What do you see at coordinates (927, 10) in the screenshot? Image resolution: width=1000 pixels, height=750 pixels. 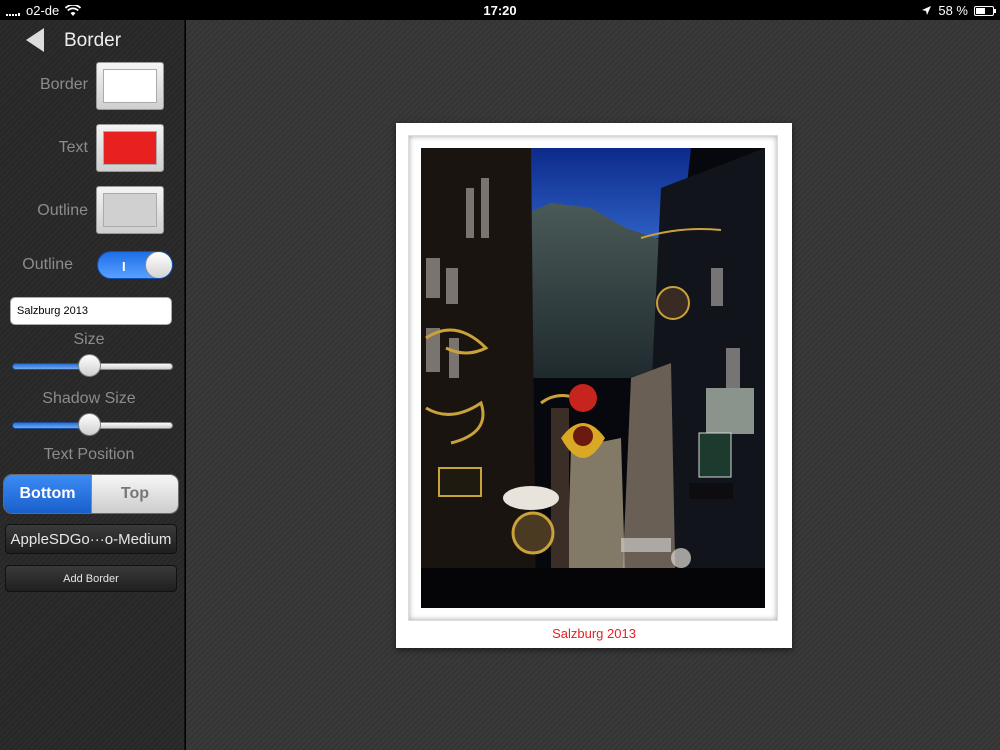 I see `location-arrow-icon` at bounding box center [927, 10].